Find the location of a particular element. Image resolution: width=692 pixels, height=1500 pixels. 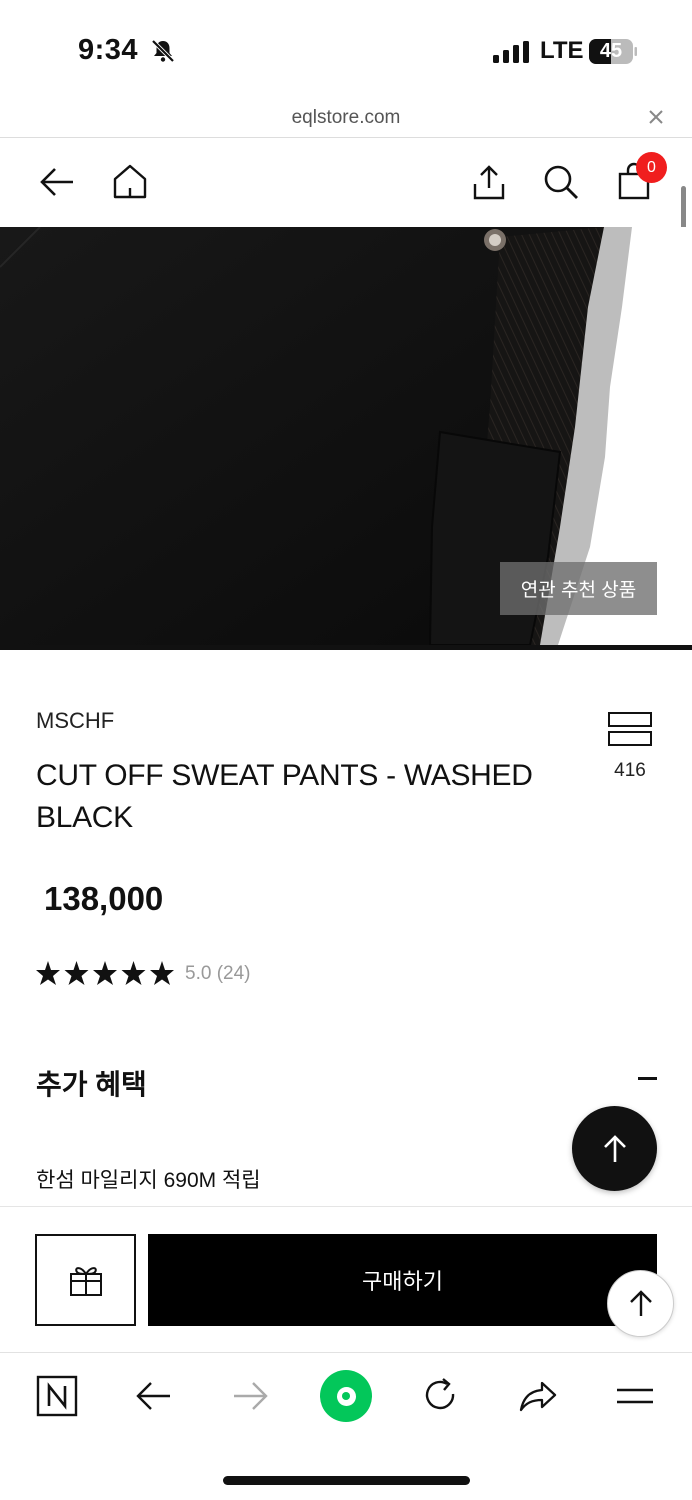

scroll-top-button is located at coordinates (614, 1148).